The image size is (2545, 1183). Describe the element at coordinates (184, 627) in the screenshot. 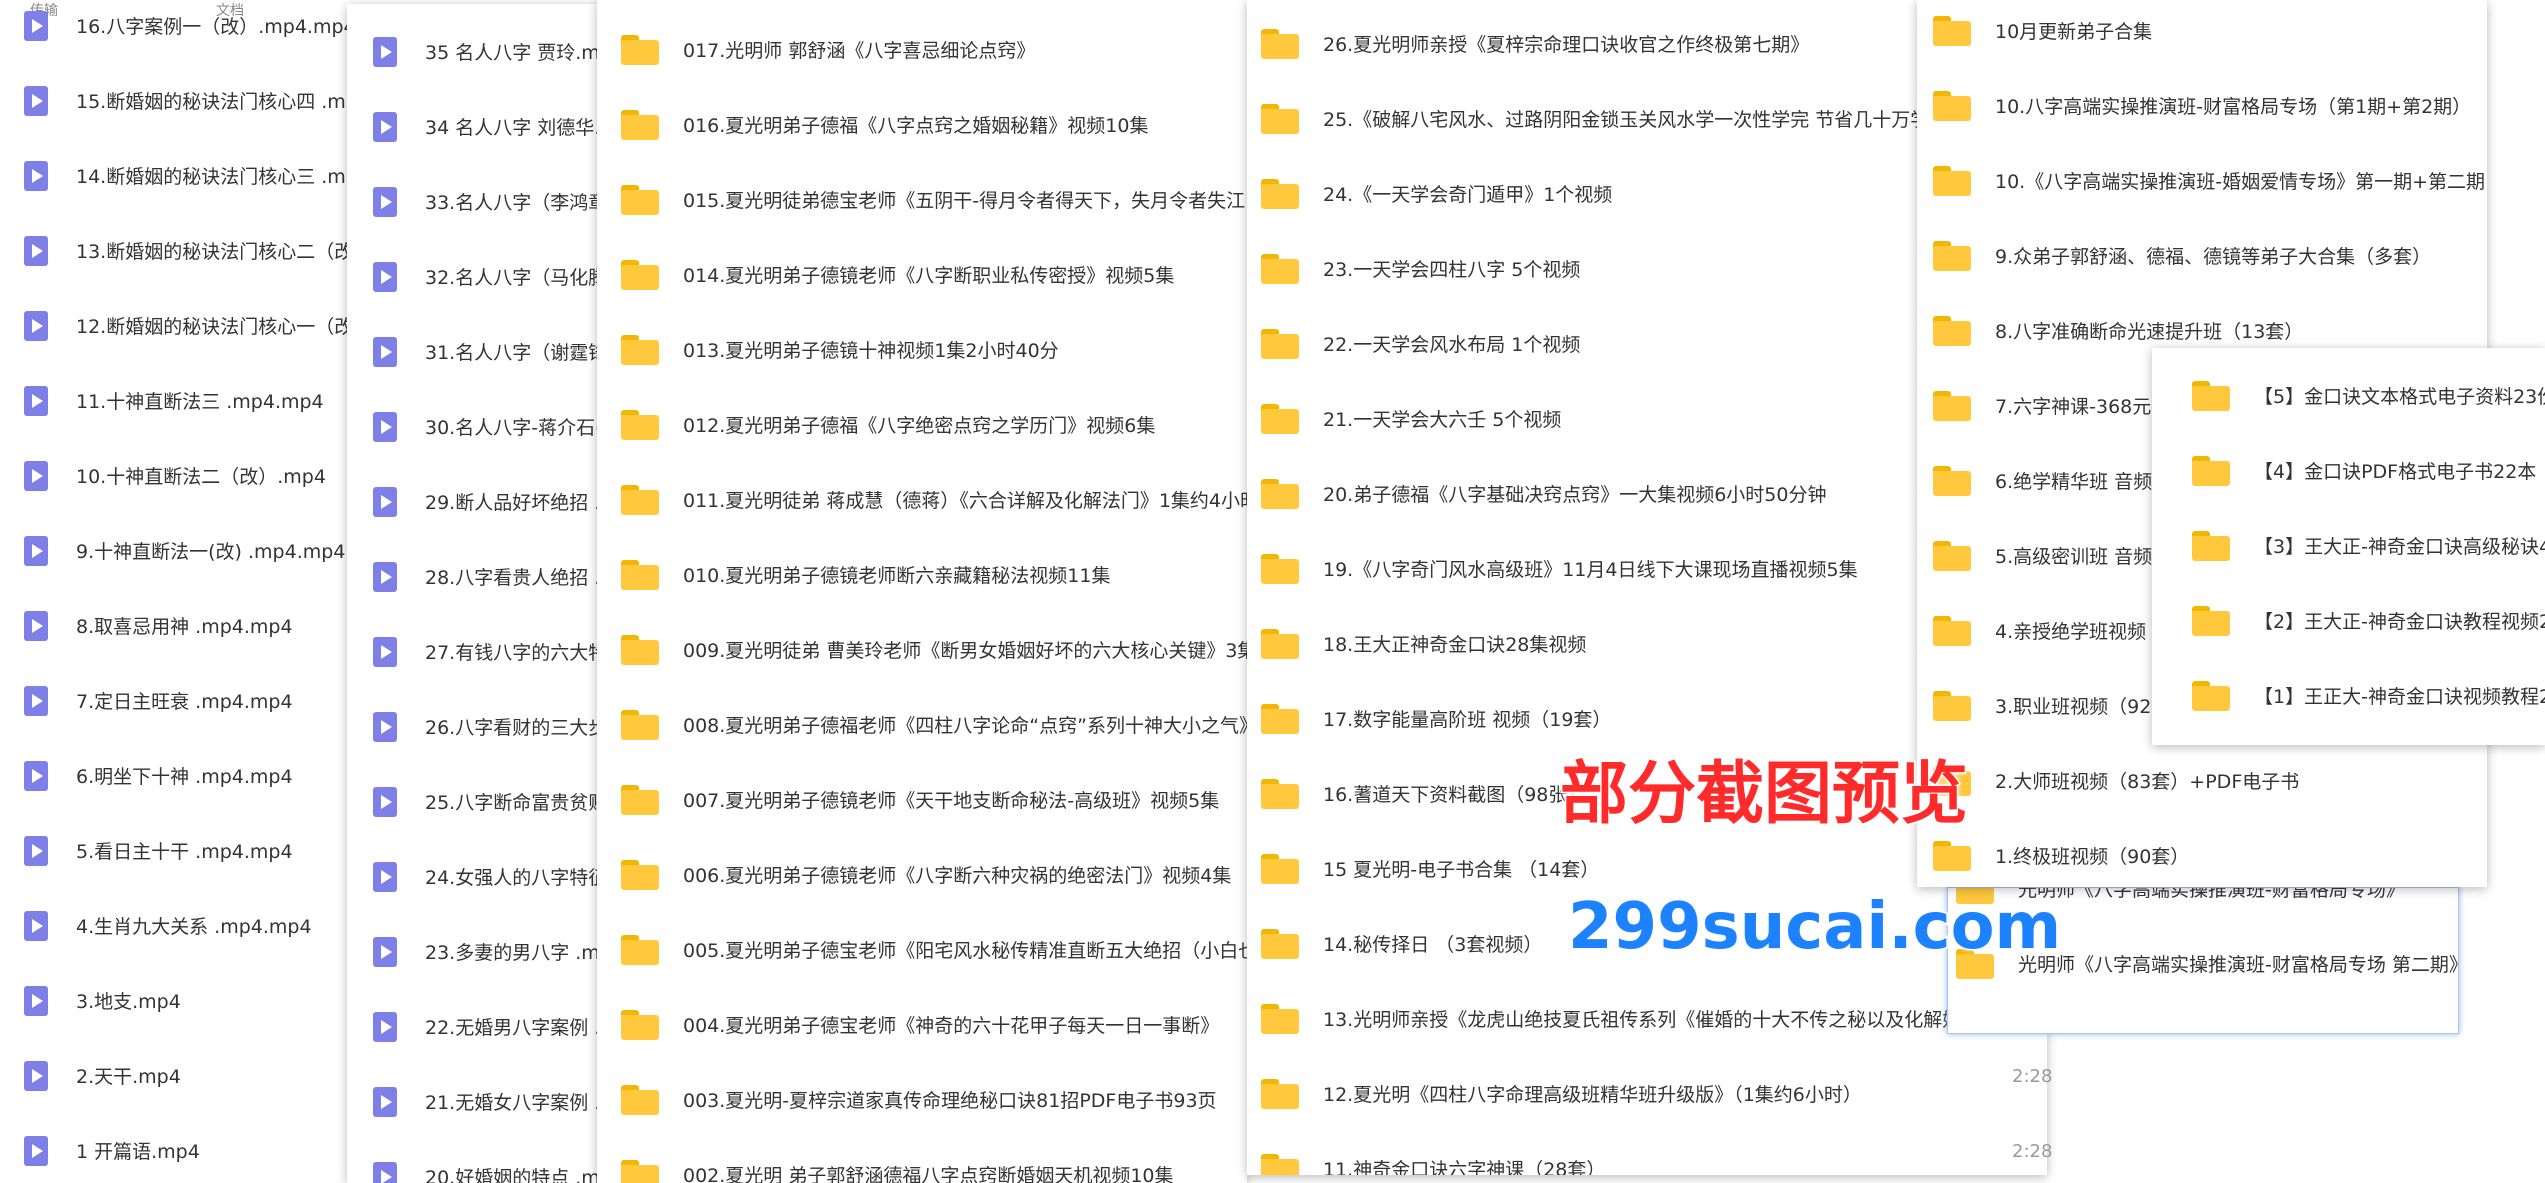

I see `file-name: 8.取喜忌用神 .mp4.mp4` at that location.